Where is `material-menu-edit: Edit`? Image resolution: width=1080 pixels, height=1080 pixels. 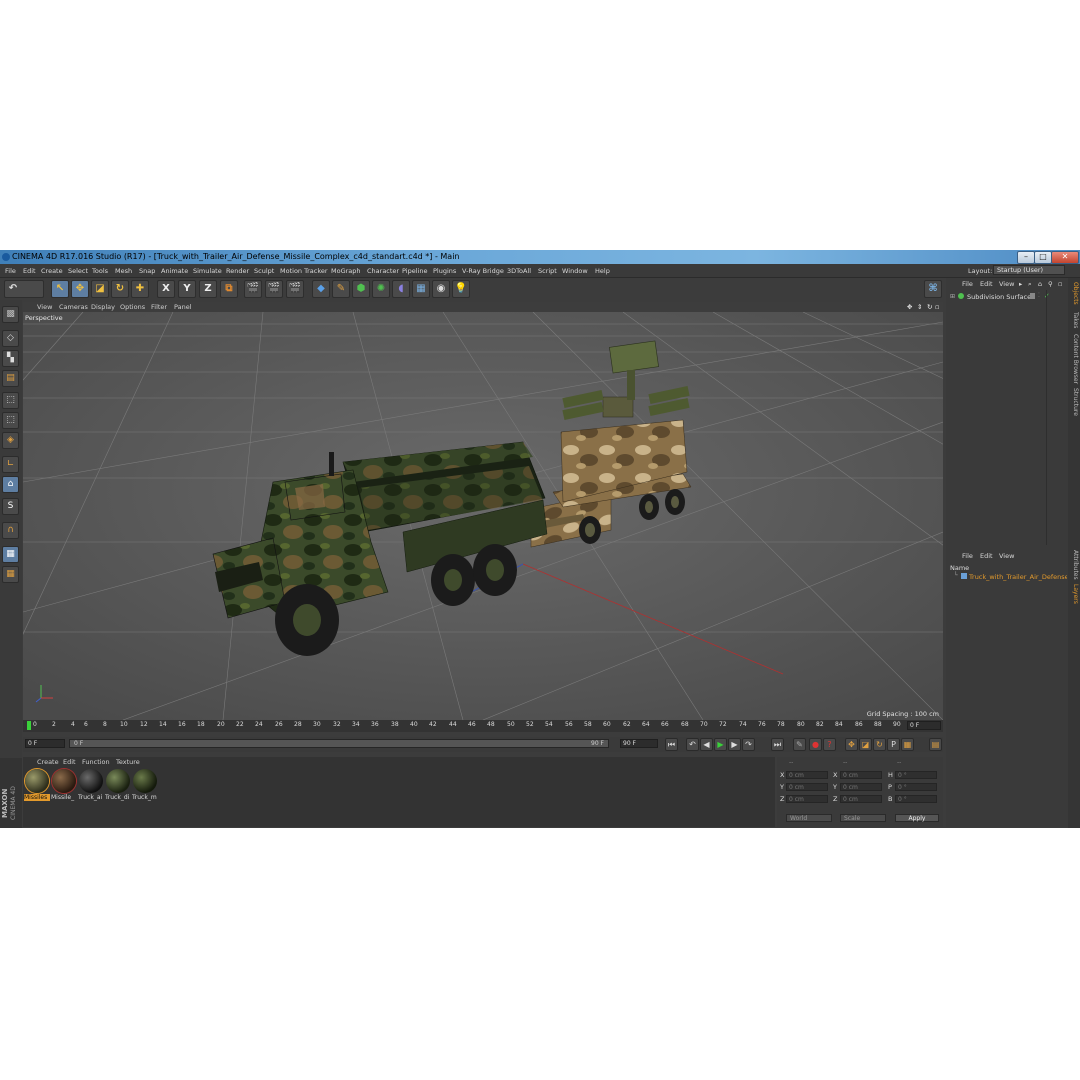
material-menu-edit: Edit is located at coordinates (69, 762).